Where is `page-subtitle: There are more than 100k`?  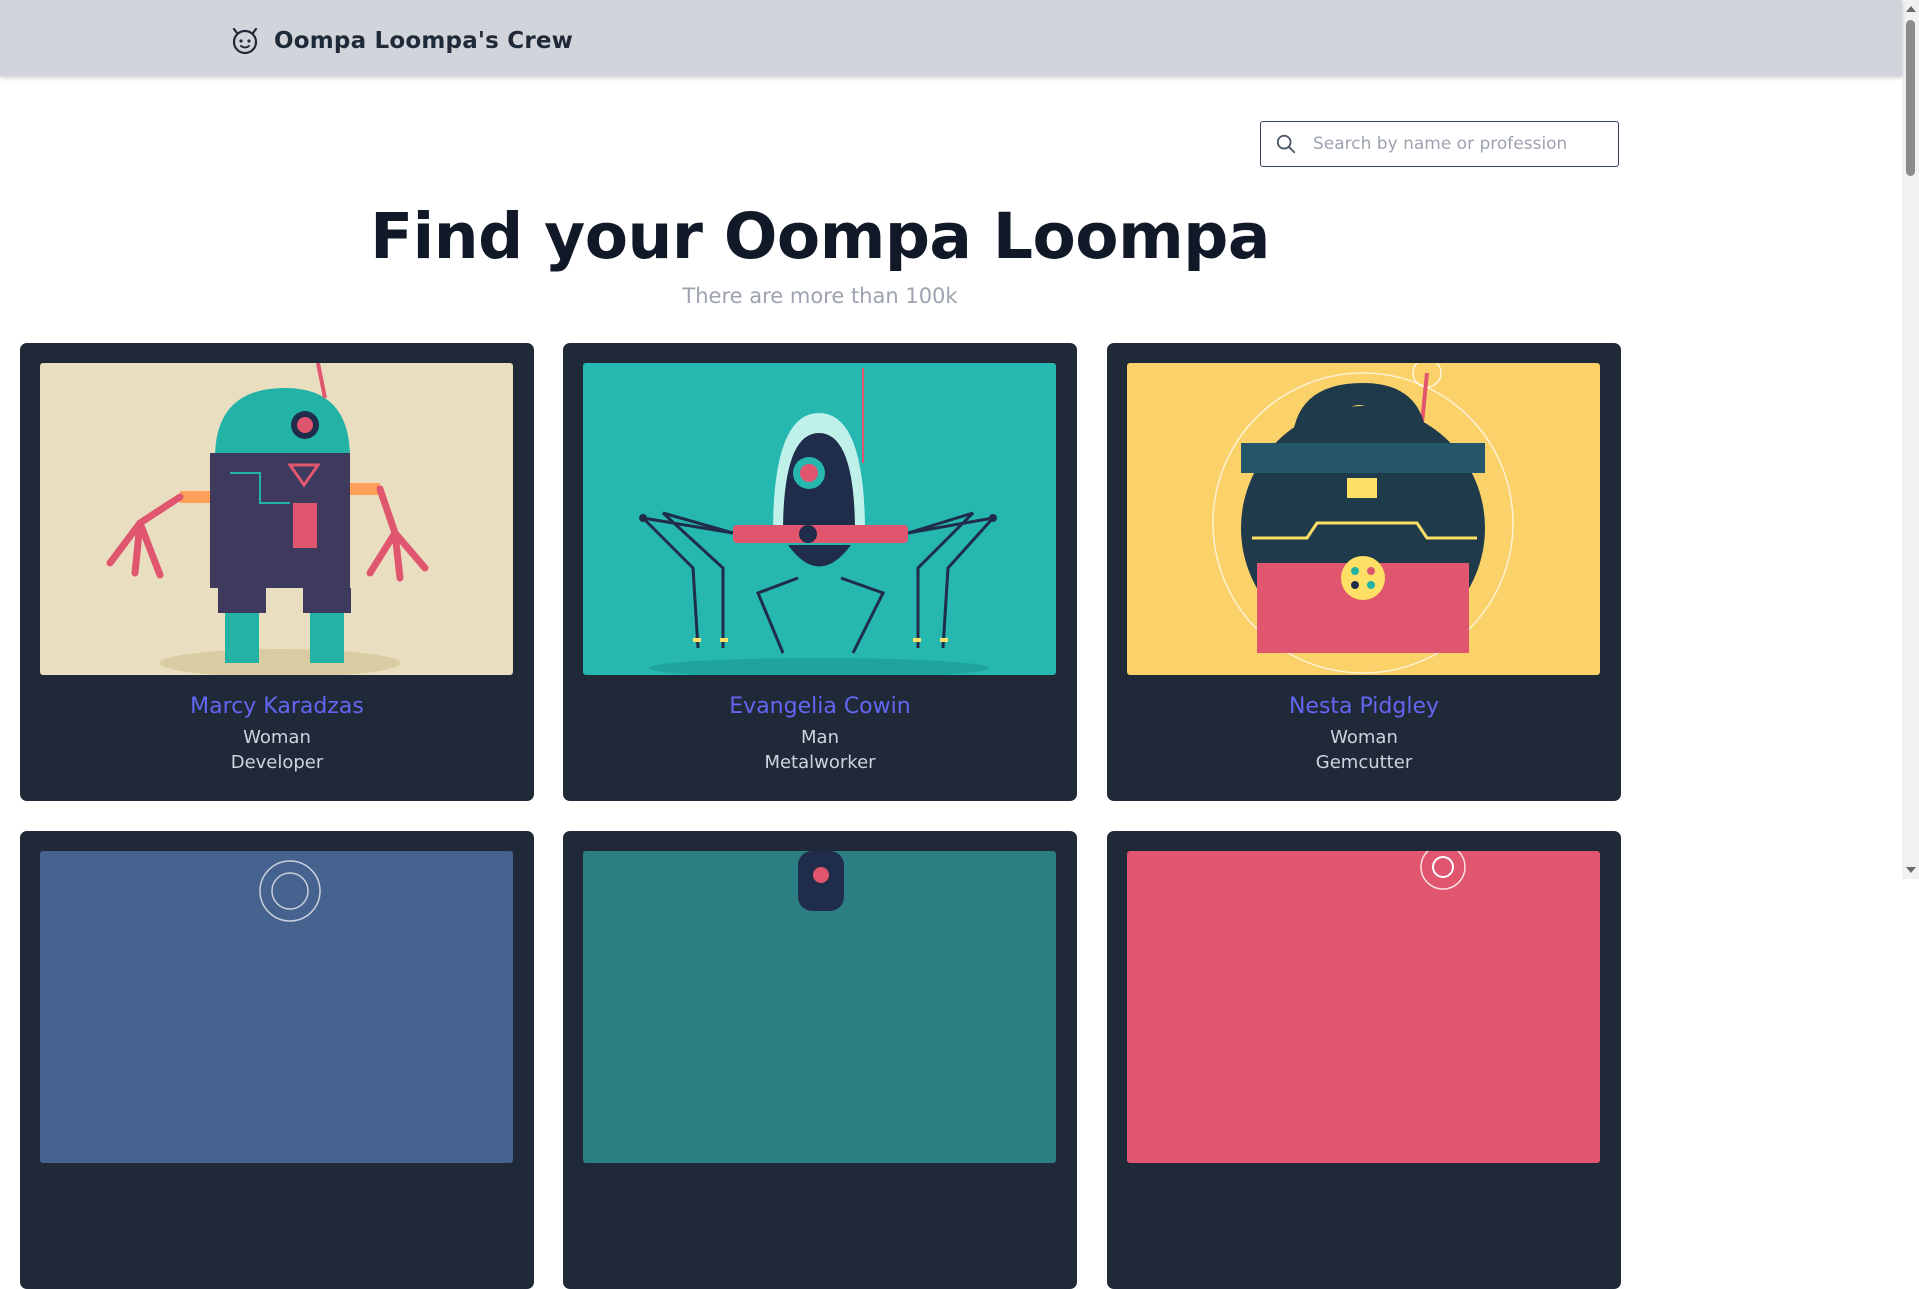
page-subtitle: There are more than 100k is located at coordinates (820, 296).